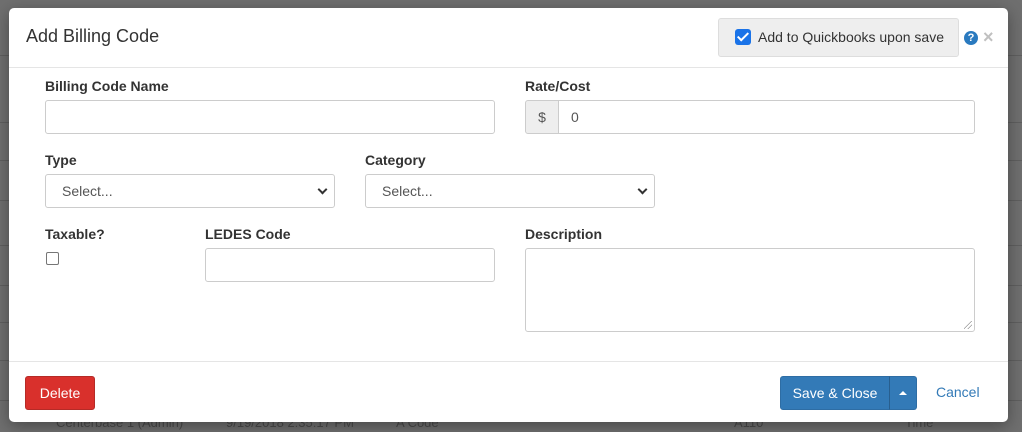  I want to click on billing-code-name-label: Billing Code Name, so click(107, 86).